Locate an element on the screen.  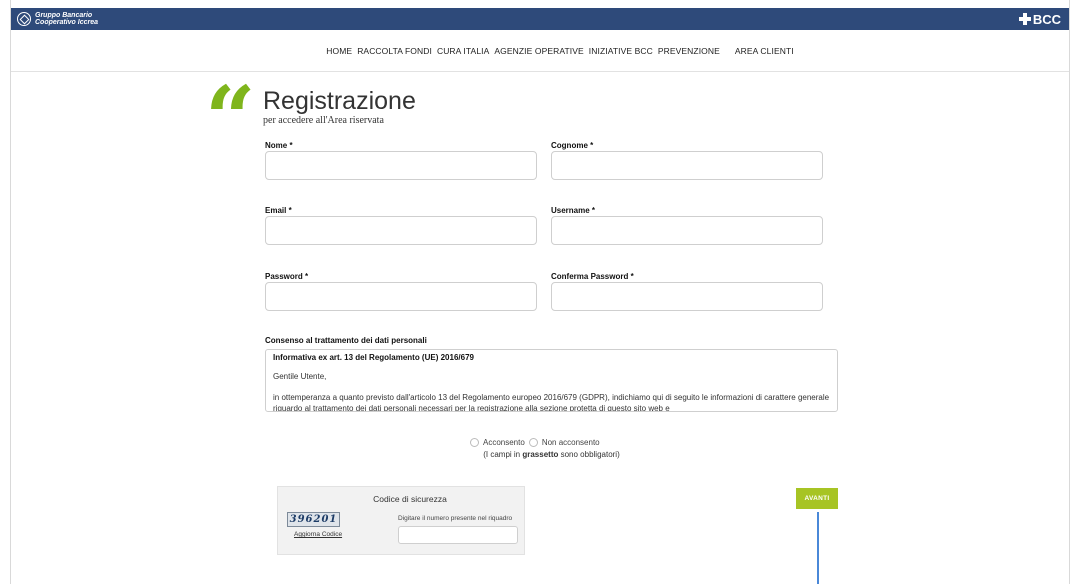
required-fields-note: (I campi in grassetto sono obbligatori) is located at coordinates (539, 454).